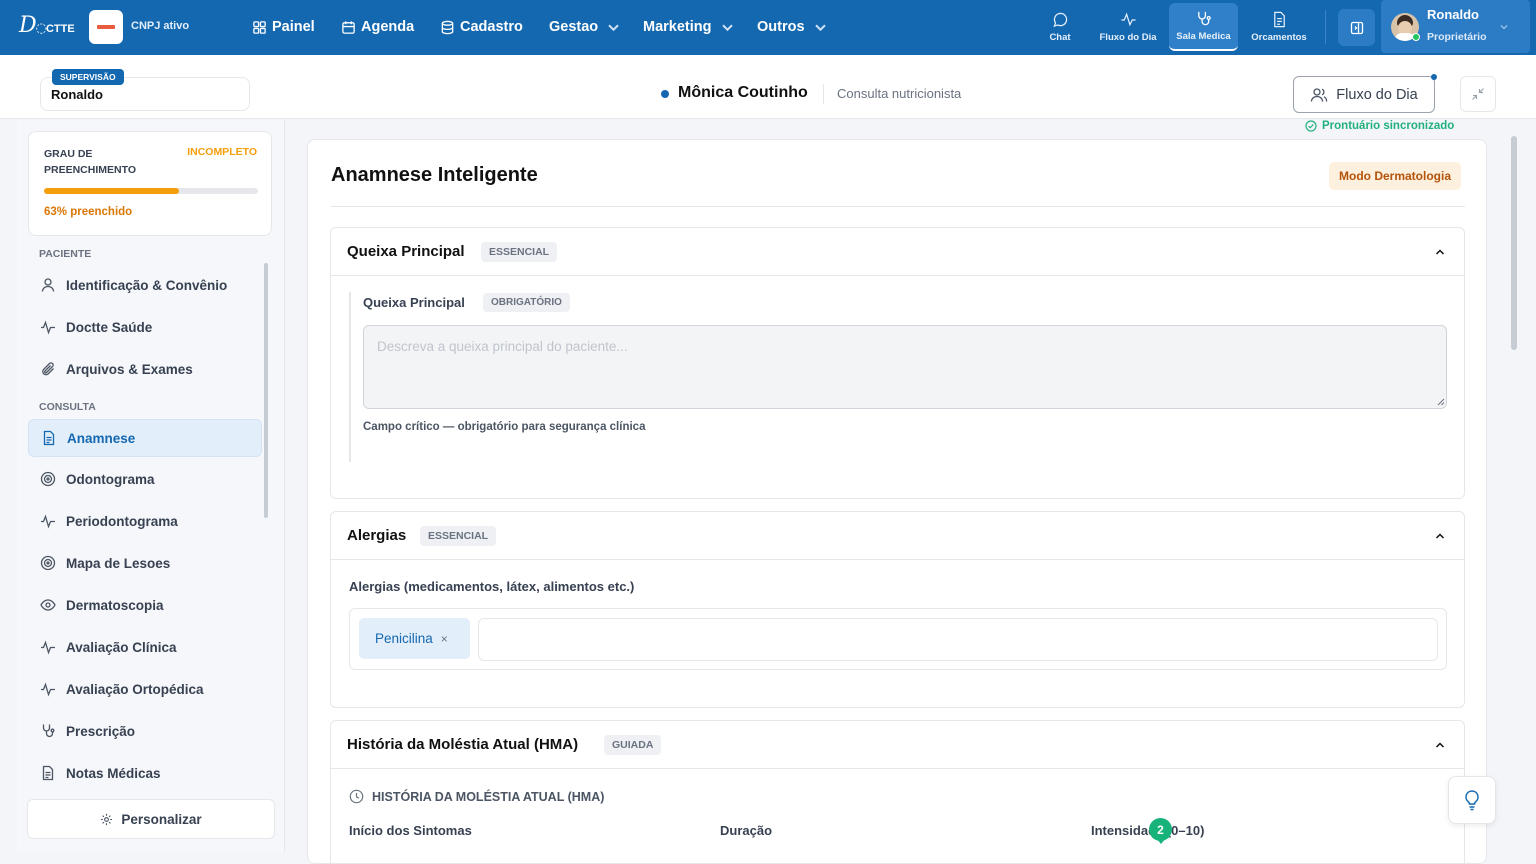  Describe the element at coordinates (106, 27) in the screenshot. I see `clinic-logo` at that location.